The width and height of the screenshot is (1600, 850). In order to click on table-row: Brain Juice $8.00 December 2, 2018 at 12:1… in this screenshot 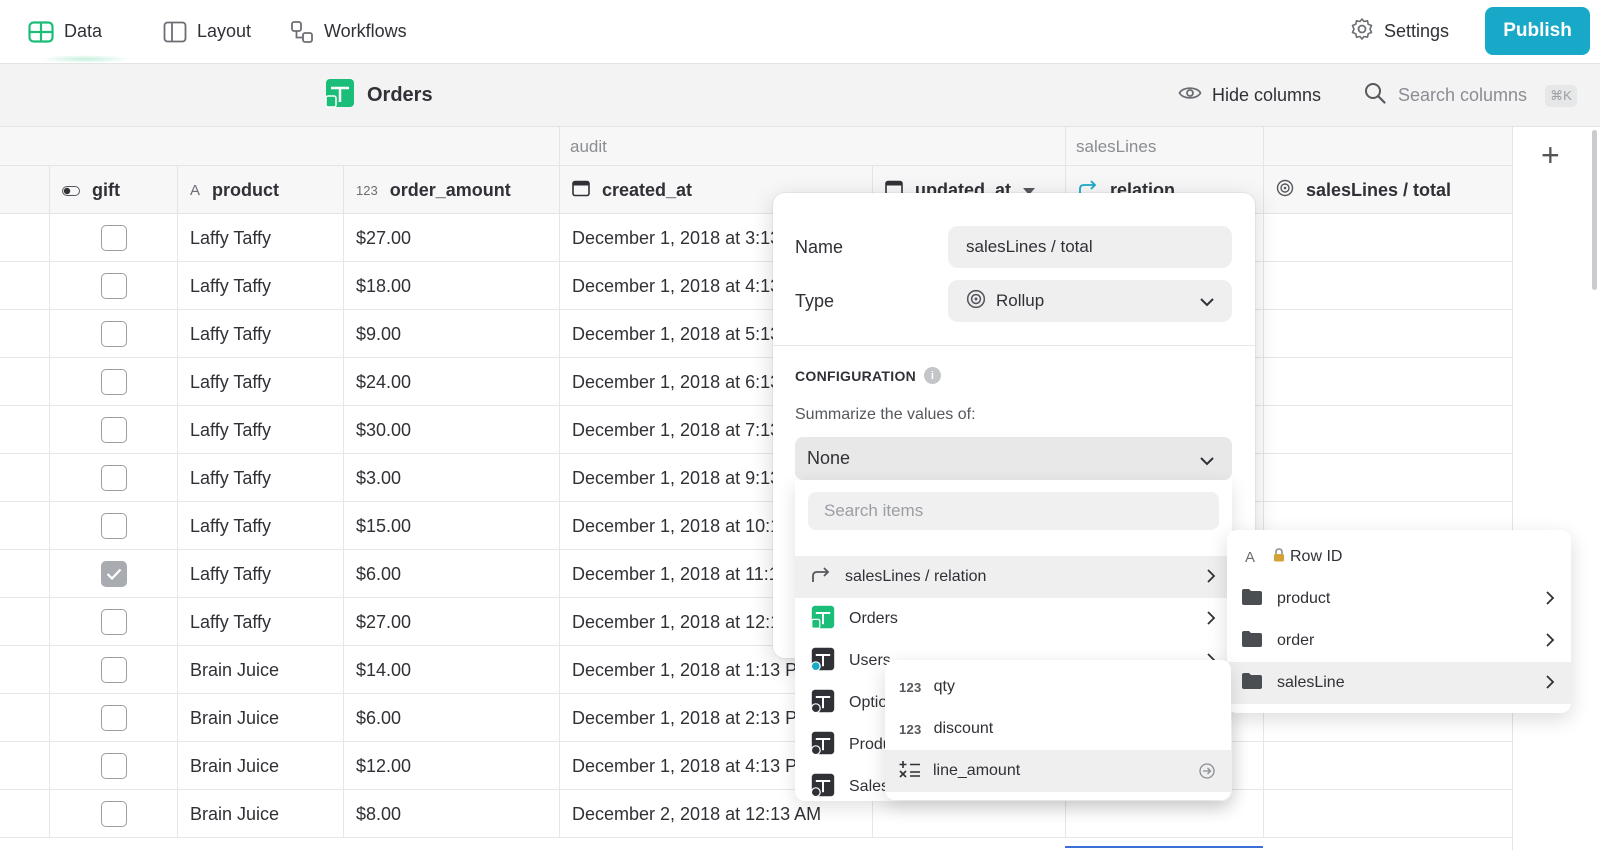, I will do `click(756, 814)`.